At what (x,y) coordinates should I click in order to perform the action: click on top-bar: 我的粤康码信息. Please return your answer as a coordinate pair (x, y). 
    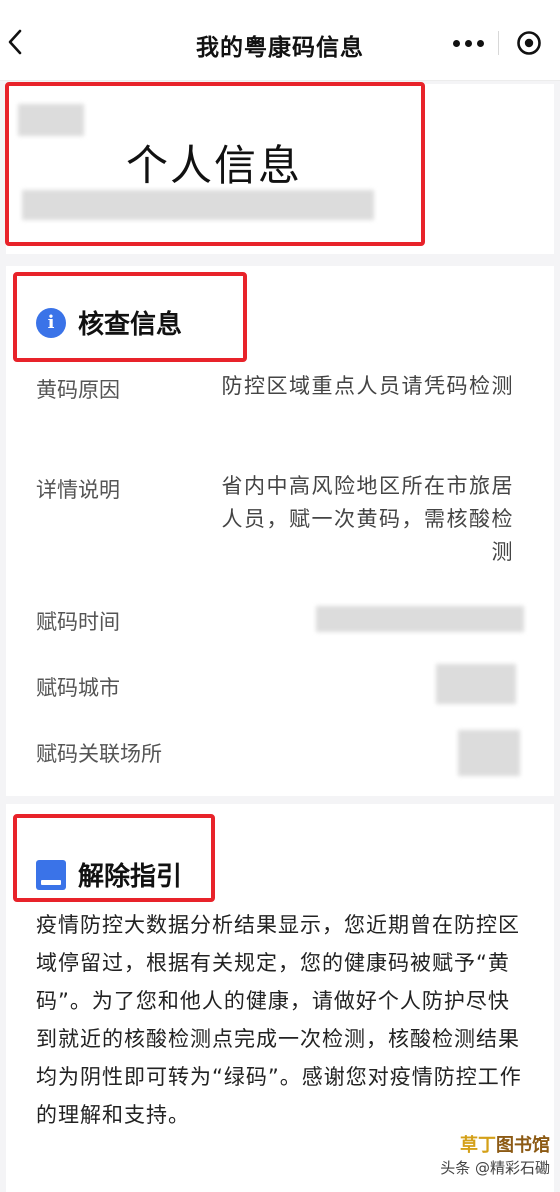
    Looking at the image, I should click on (280, 40).